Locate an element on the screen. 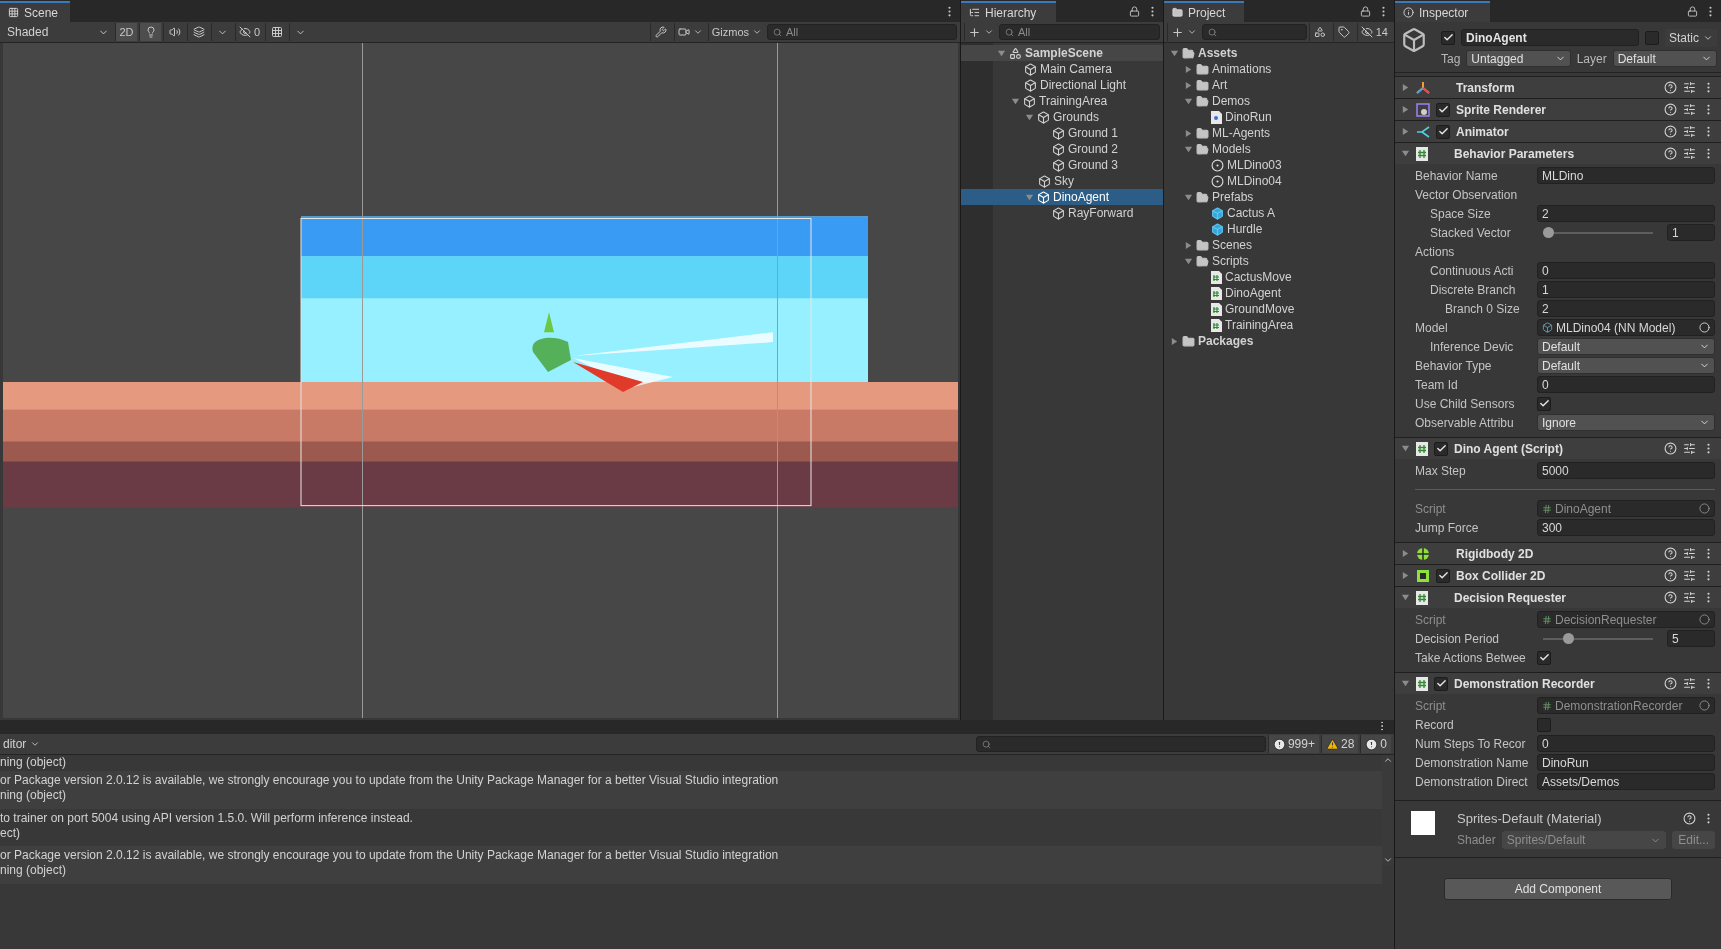  object-field: MLDino04 (NN Model) is located at coordinates (1626, 327).